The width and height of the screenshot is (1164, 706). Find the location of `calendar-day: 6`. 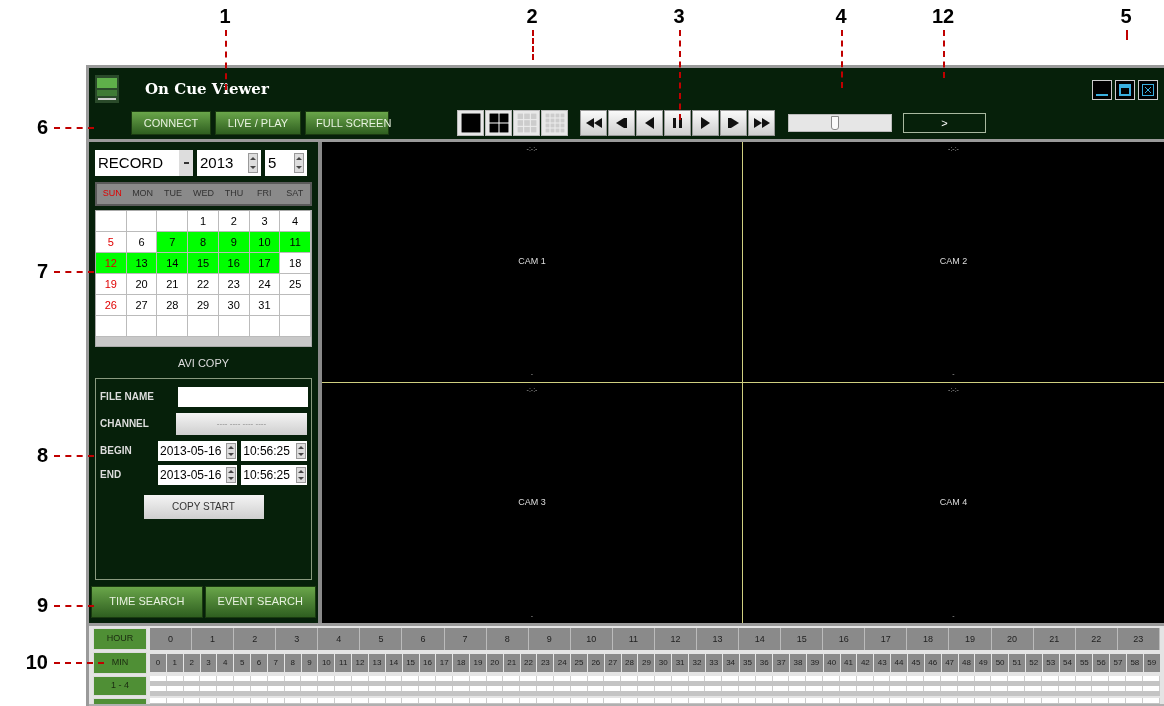

calendar-day: 6 is located at coordinates (142, 242).